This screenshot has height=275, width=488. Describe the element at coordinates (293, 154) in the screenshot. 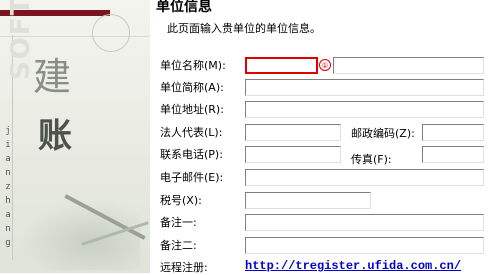

I see `phone-input` at that location.